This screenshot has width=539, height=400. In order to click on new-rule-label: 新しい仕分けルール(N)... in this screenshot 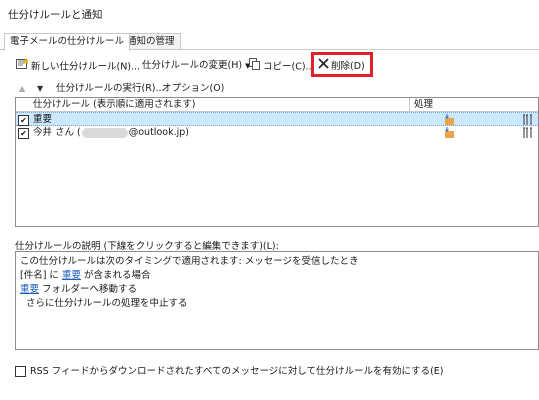, I will do `click(86, 67)`.